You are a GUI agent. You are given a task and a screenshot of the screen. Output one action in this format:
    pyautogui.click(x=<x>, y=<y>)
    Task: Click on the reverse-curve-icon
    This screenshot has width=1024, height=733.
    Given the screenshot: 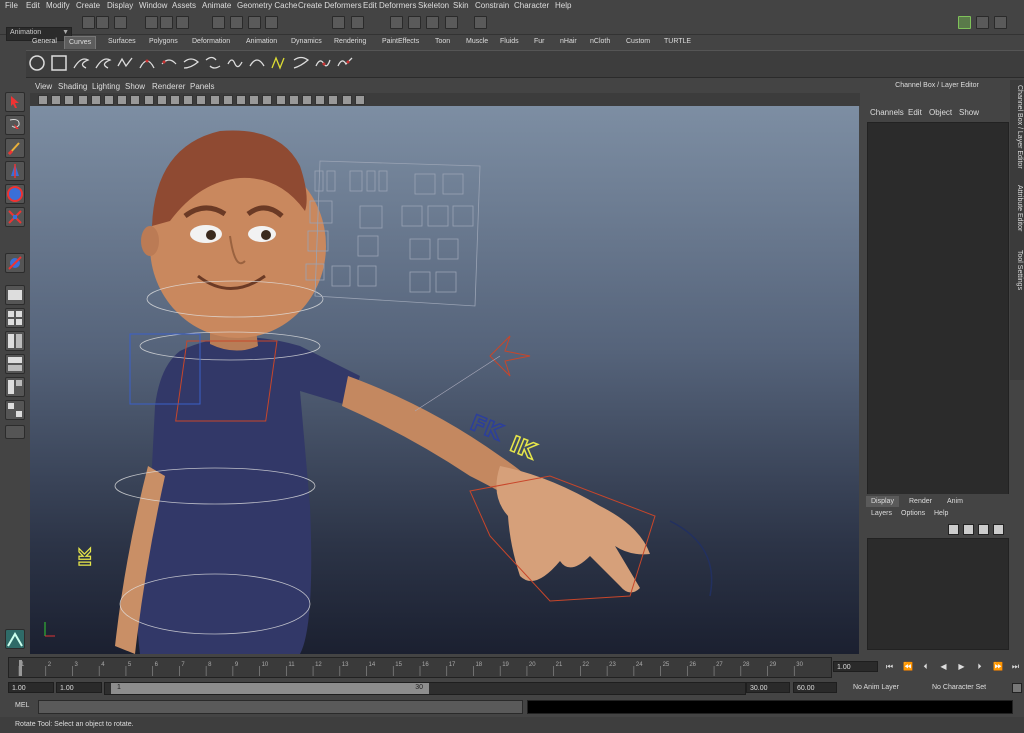 What is the action you would take?
    pyautogui.click(x=301, y=63)
    